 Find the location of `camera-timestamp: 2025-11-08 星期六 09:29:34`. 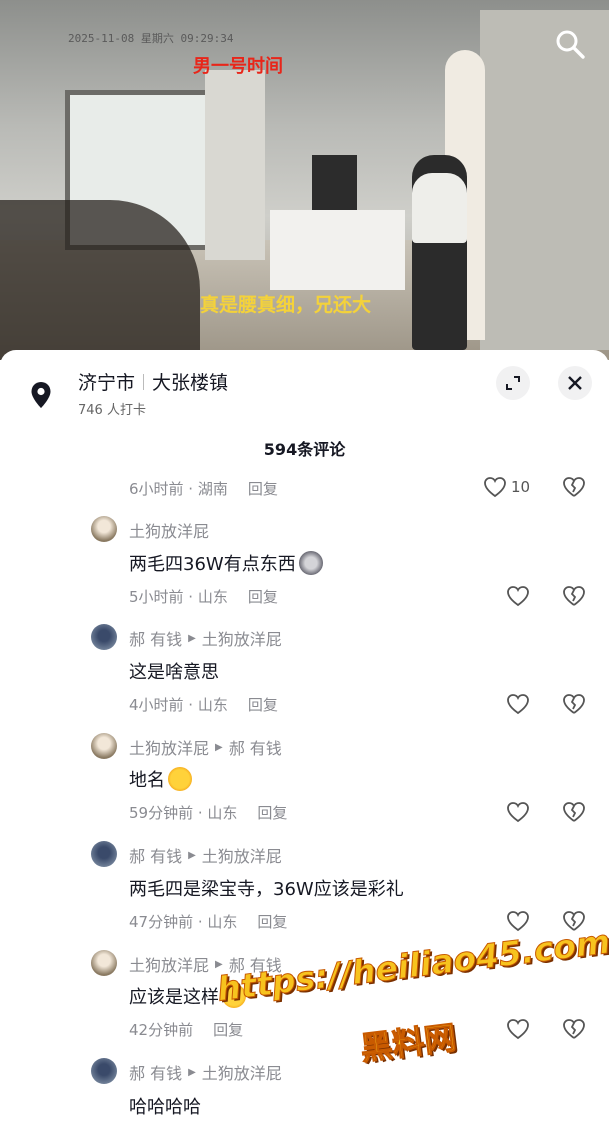

camera-timestamp: 2025-11-08 星期六 09:29:34 is located at coordinates (151, 38).